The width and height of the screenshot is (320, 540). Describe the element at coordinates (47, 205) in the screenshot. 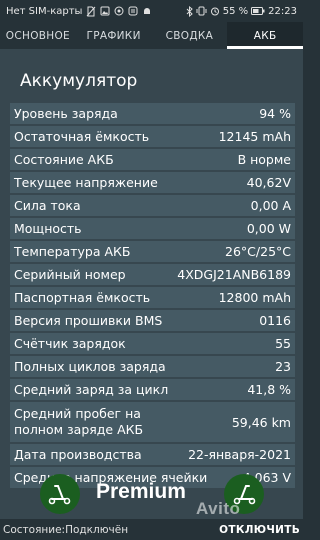

I see `row-label: Сила тока` at that location.